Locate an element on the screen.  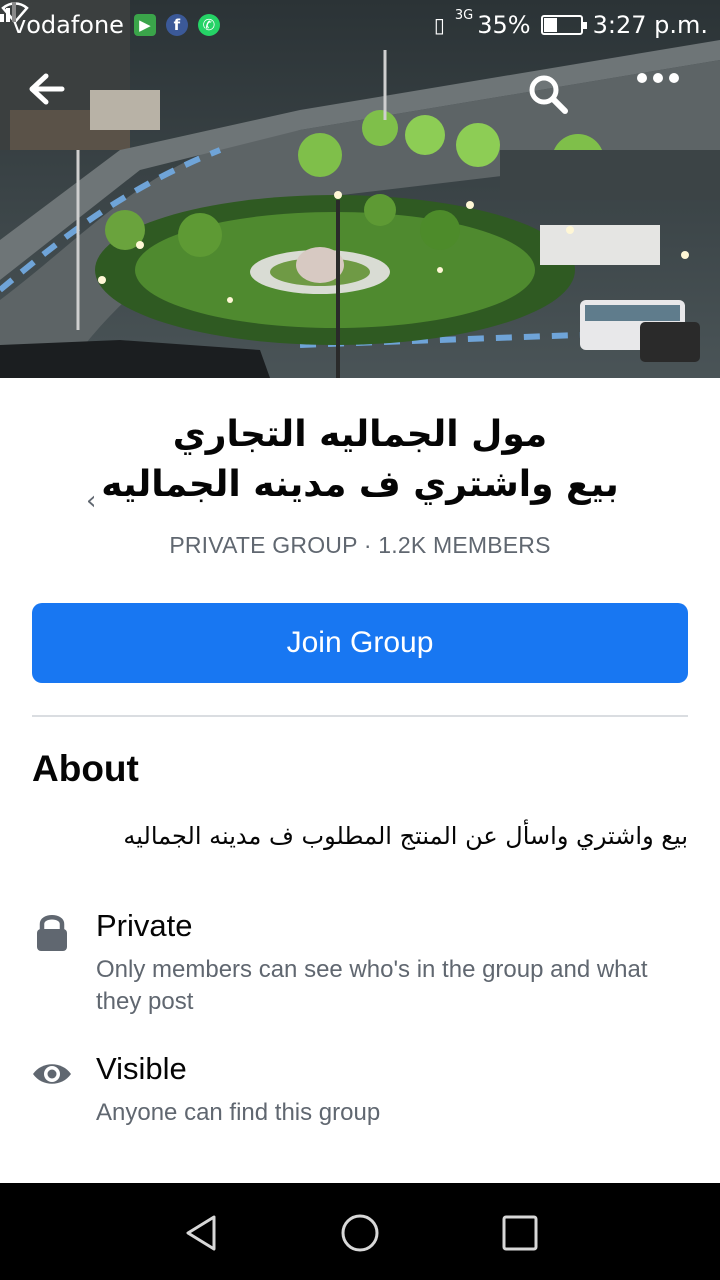
group-name-line1: مول الجماليه التجاري is located at coordinates (360, 434).